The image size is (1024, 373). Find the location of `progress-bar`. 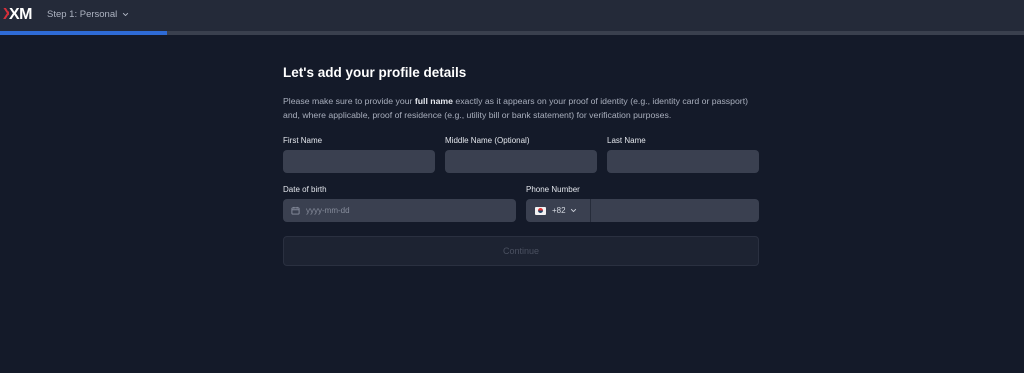

progress-bar is located at coordinates (512, 33).